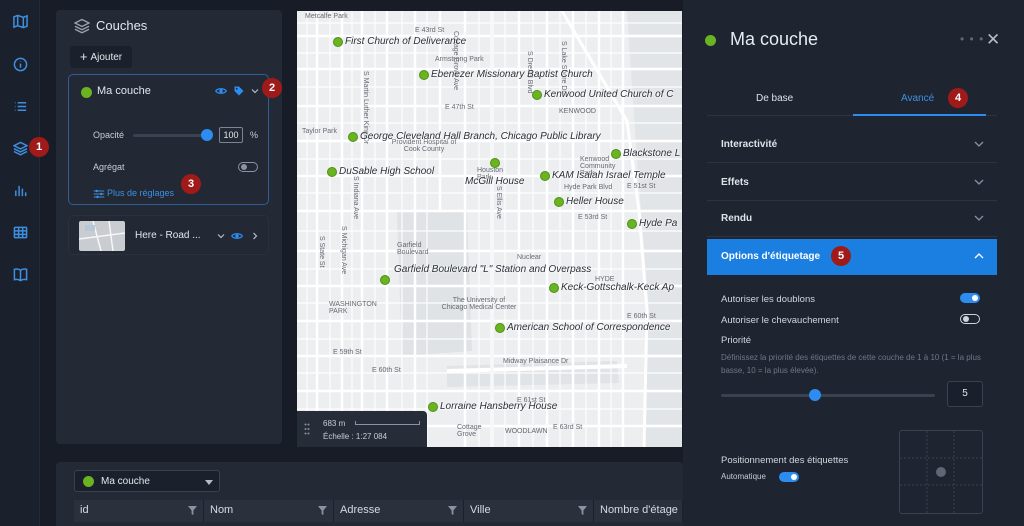  I want to click on table-layer-name: Ma couche, so click(125, 481).